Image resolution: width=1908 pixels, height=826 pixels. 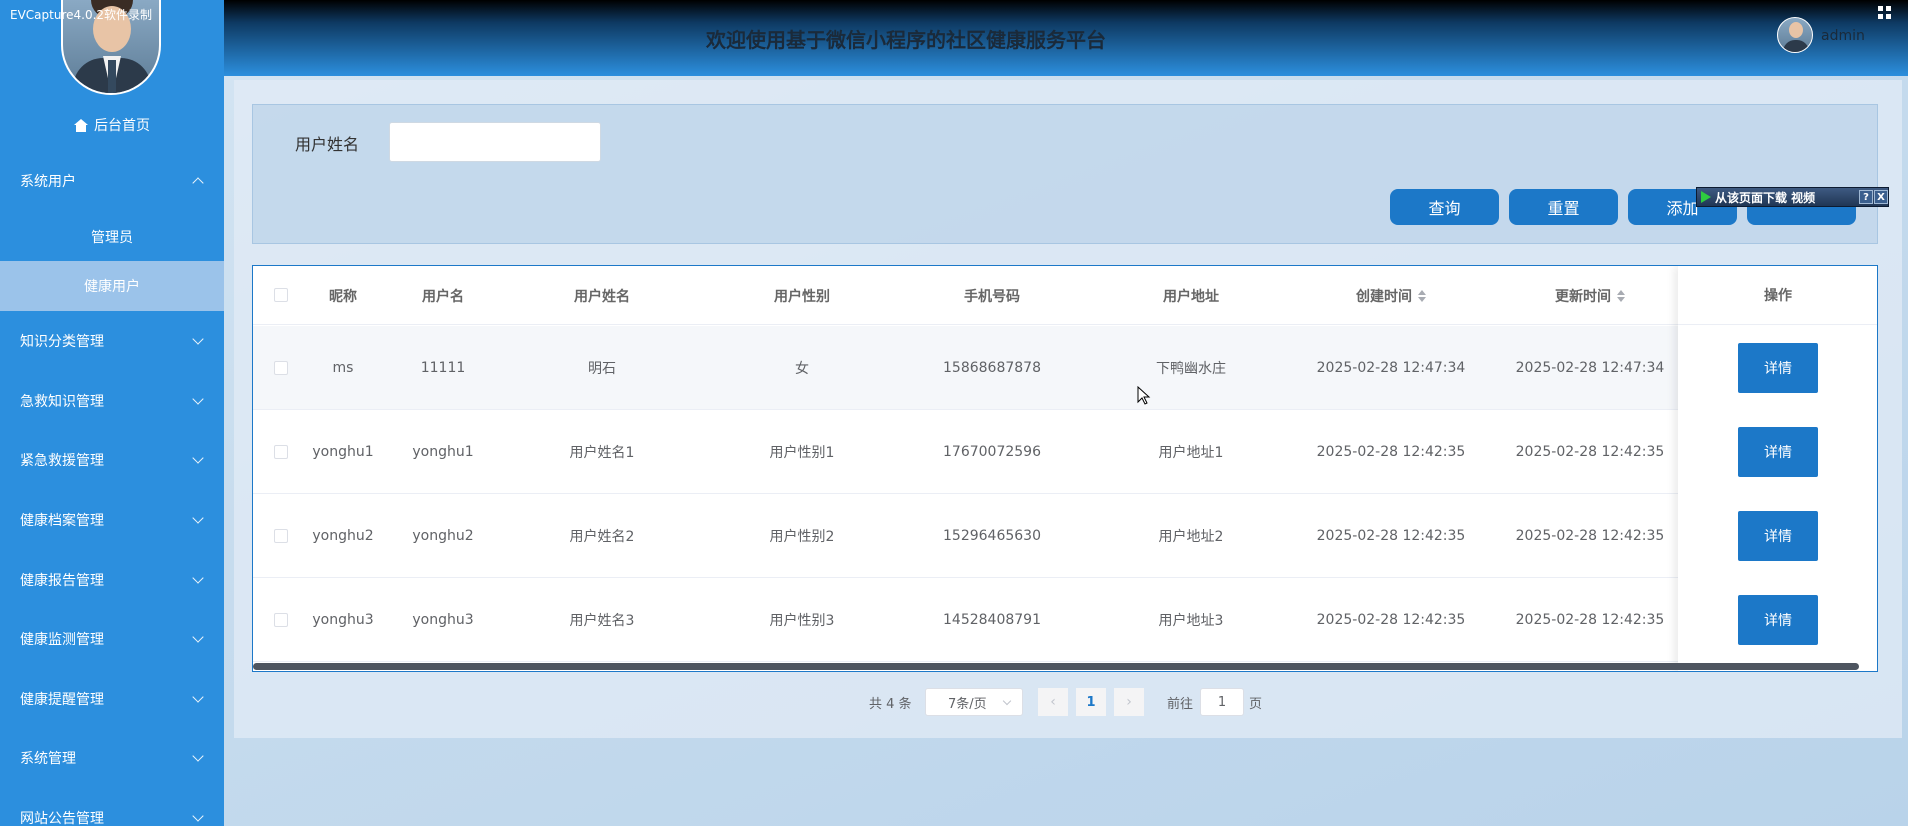 I want to click on select-all-checkbox, so click(x=281, y=295).